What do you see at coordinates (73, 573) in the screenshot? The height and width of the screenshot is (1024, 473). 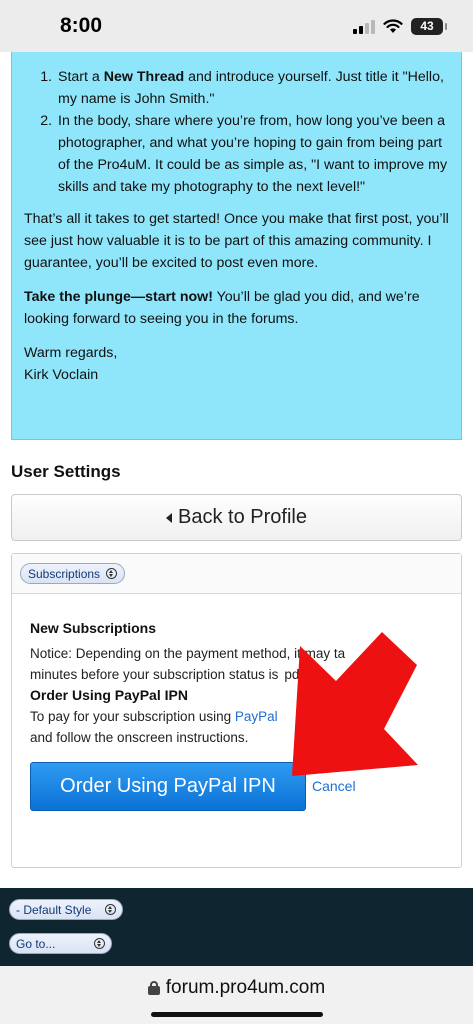 I see `subscriptions-select: Subscriptions` at bounding box center [73, 573].